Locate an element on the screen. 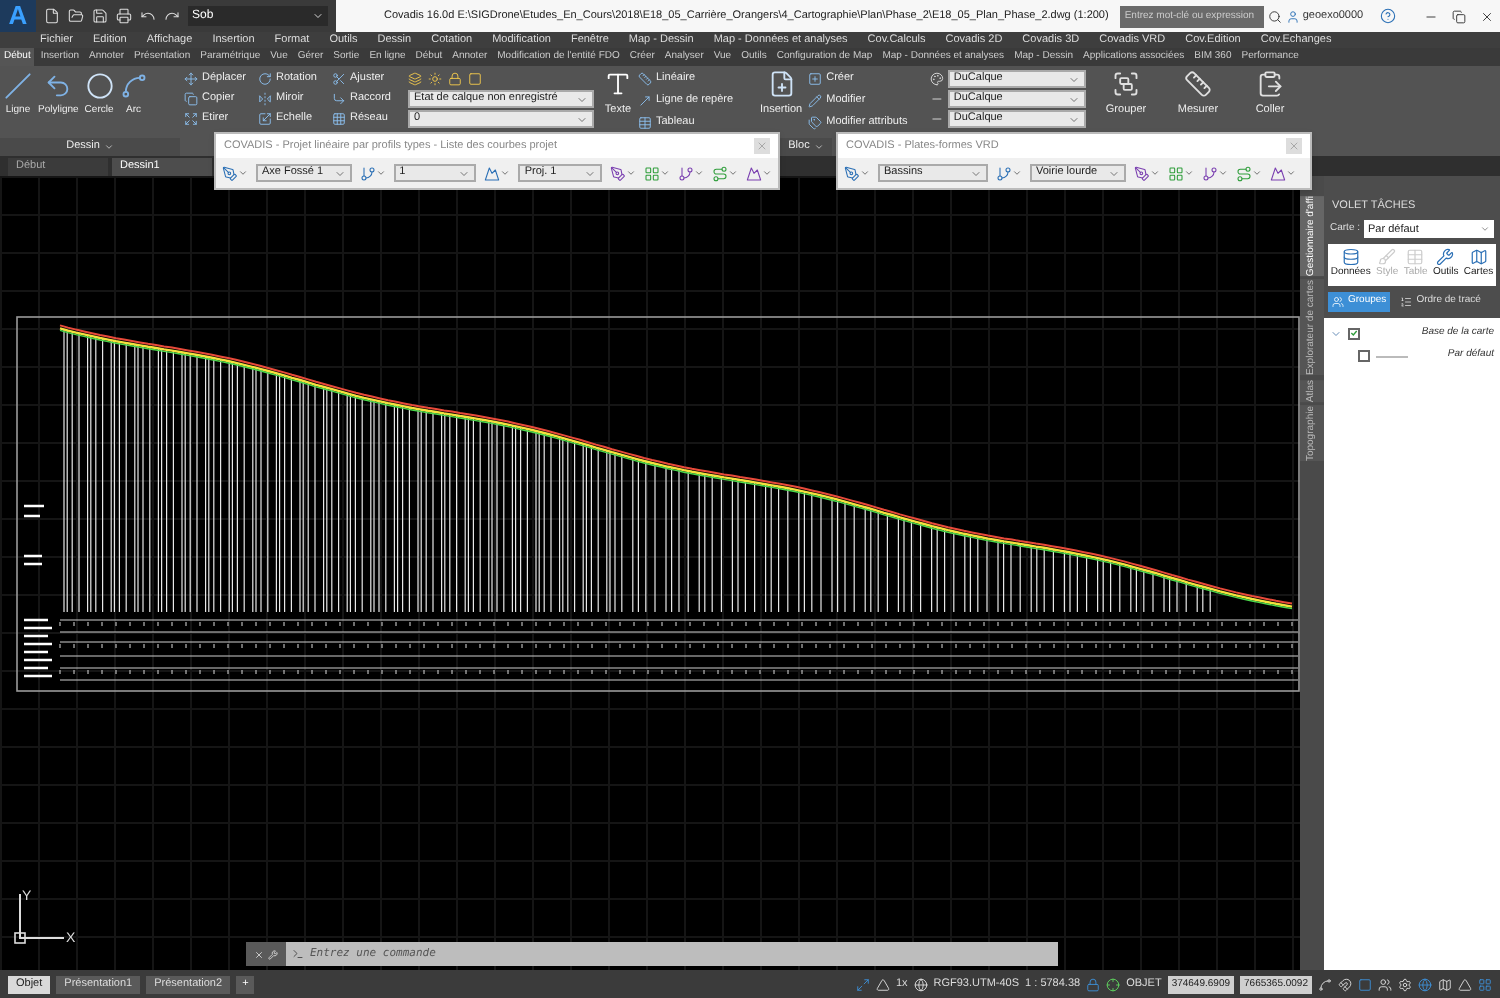 This screenshot has height=998, width=1500. redo-icon is located at coordinates (172, 16).